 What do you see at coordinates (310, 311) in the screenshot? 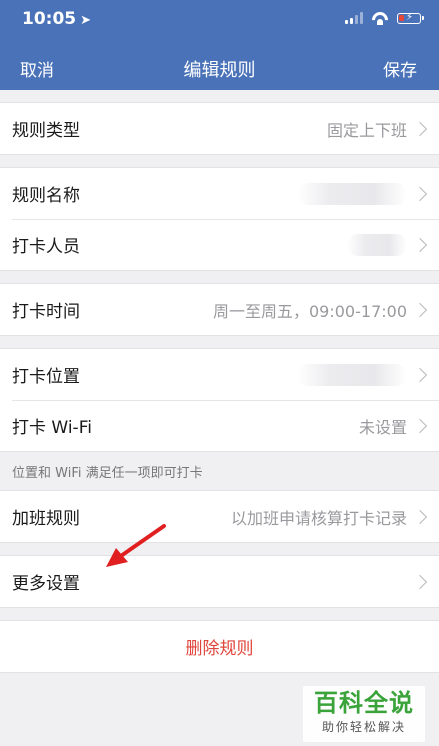
I see `row-value: 周一至周五，09:00-17:00` at bounding box center [310, 311].